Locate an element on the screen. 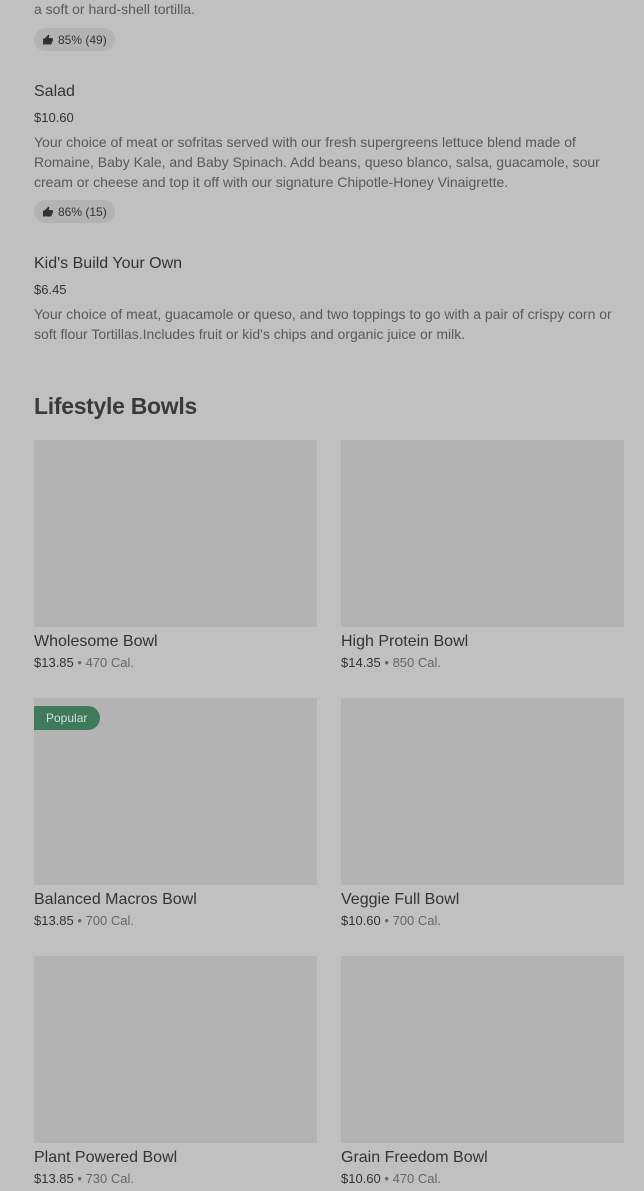 The width and height of the screenshot is (644, 1191). menu-item-price: $10.60 is located at coordinates (54, 117).